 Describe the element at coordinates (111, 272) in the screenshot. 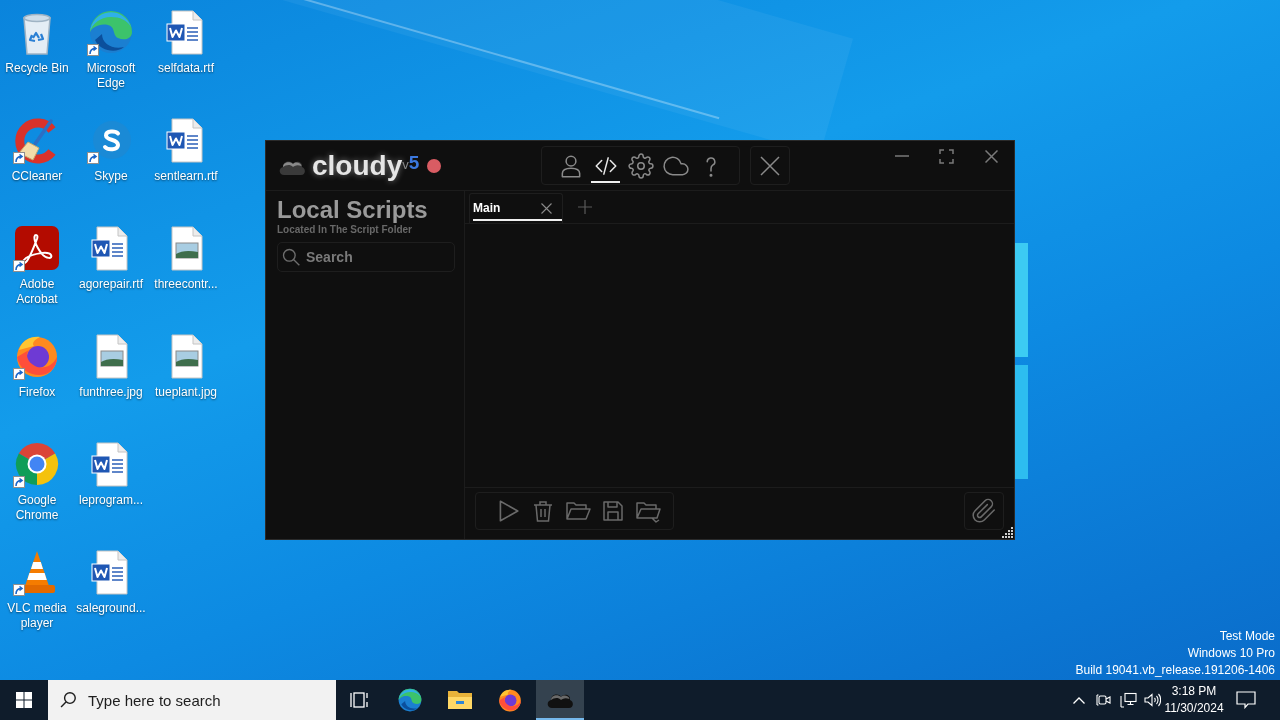

I see `desktop-item: agorepair.rtf` at that location.